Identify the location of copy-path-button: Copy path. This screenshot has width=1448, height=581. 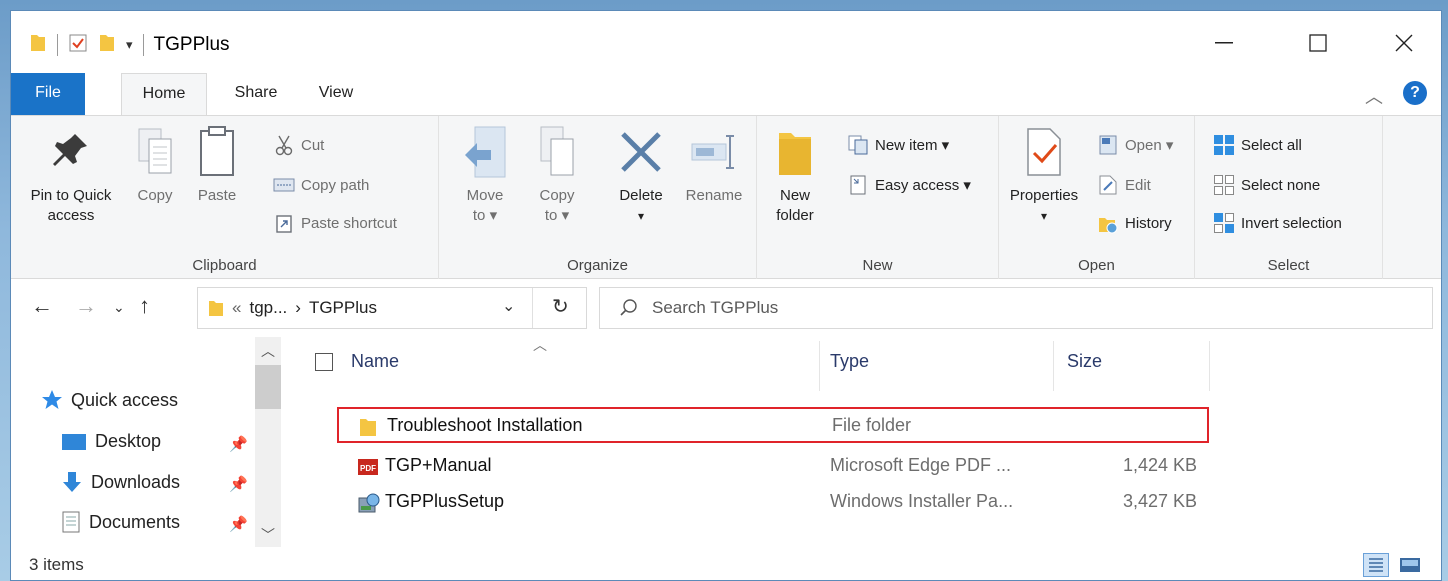
(321, 185).